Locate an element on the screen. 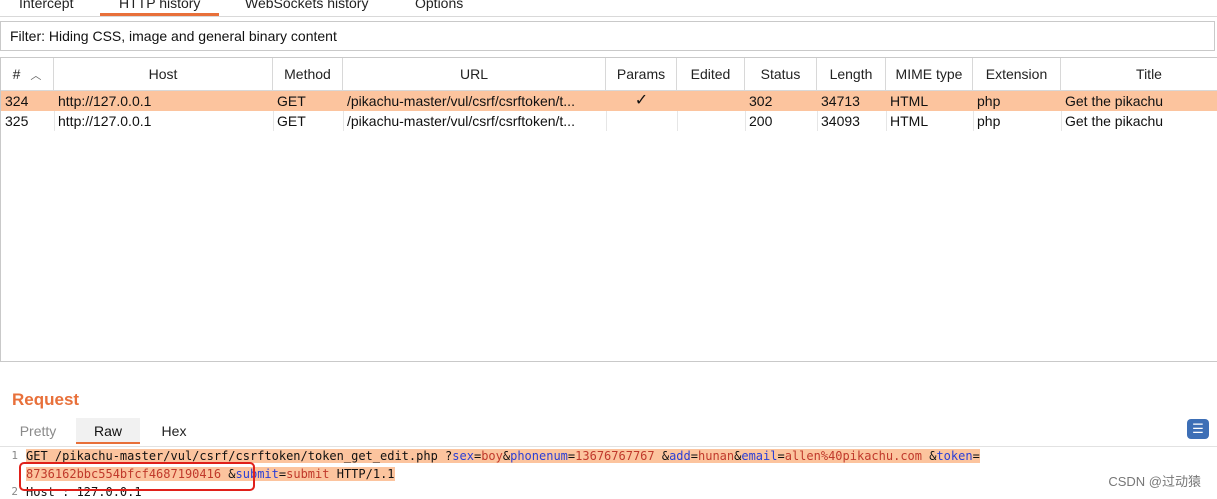 Image resolution: width=1217 pixels, height=499 pixels. cell-num: 324 is located at coordinates (17, 101).